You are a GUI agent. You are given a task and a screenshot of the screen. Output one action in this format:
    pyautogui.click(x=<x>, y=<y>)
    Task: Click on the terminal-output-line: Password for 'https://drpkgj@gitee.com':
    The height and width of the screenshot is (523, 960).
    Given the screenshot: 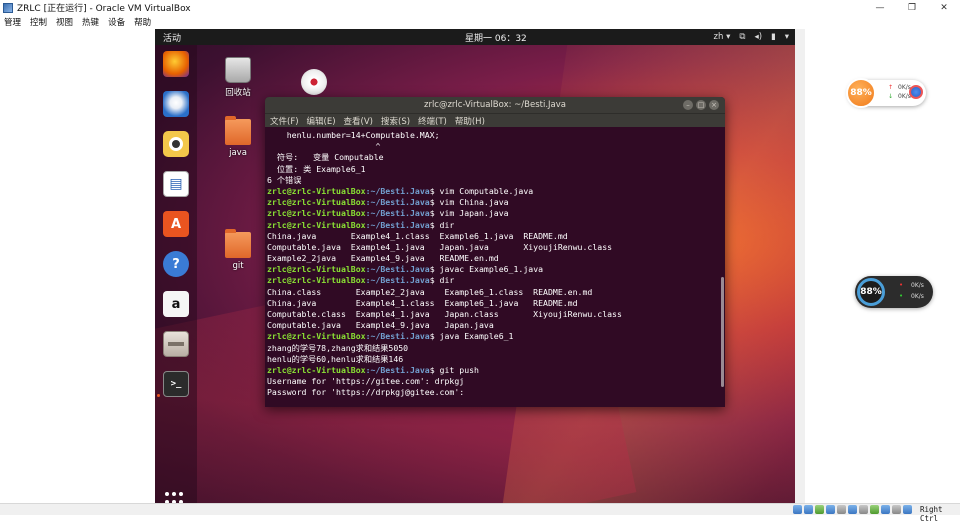 What is the action you would take?
    pyautogui.click(x=366, y=392)
    